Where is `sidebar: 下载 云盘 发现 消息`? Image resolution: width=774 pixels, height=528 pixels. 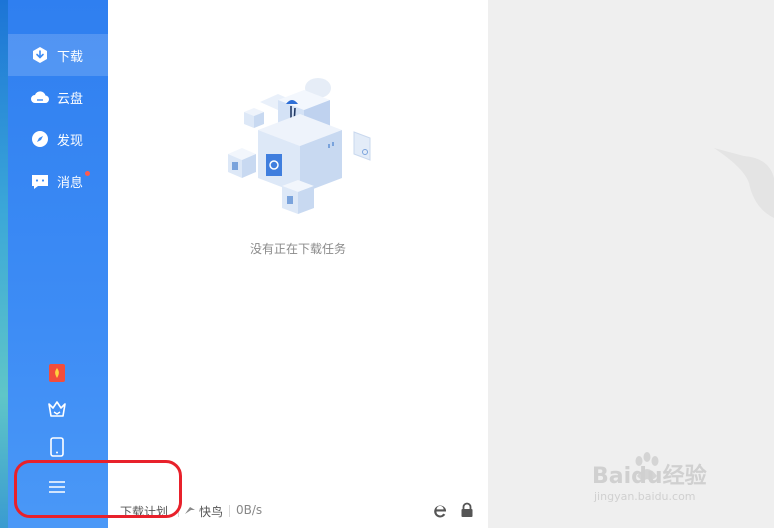
sidebar: 下载 云盘 发现 消息 is located at coordinates (58, 264).